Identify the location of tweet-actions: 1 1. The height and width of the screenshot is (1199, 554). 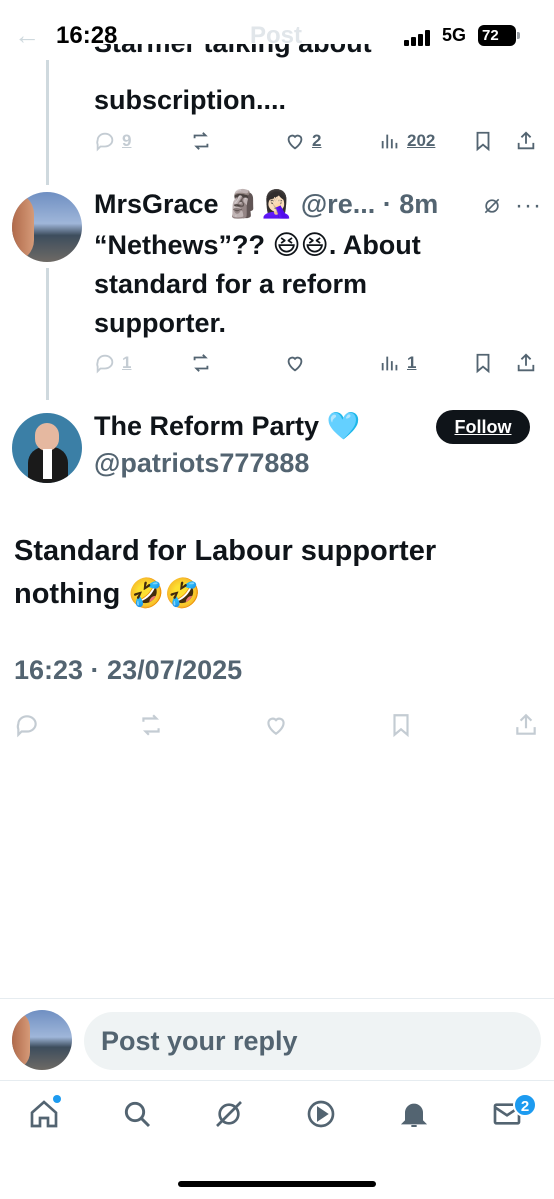
(316, 367).